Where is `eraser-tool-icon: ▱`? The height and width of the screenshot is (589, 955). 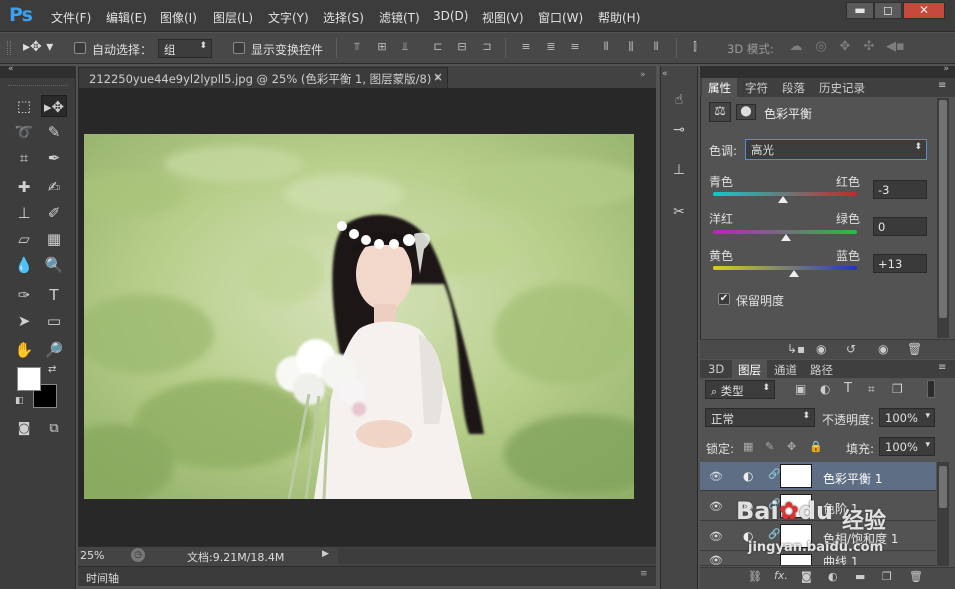 eraser-tool-icon: ▱ is located at coordinates (24, 239).